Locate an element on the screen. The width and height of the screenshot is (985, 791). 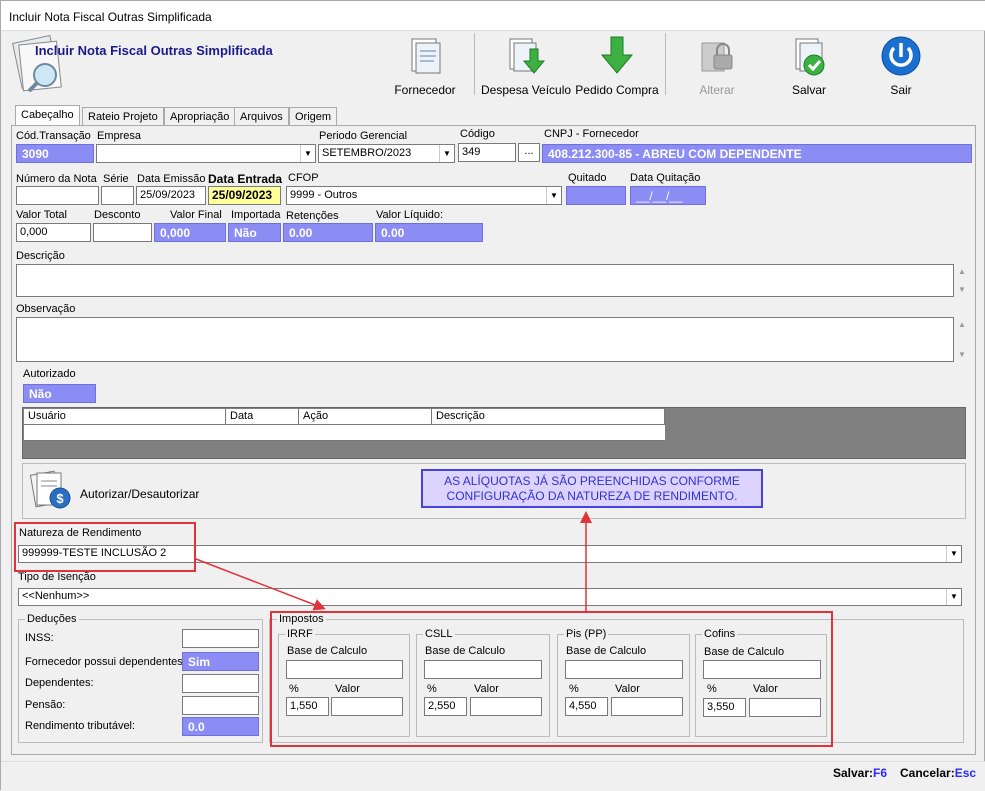
annotation-arrows is located at coordinates (393, 561).